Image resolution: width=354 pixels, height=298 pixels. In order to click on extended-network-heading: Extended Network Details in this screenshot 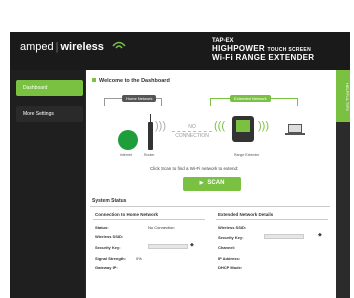, I will do `click(246, 214)`.